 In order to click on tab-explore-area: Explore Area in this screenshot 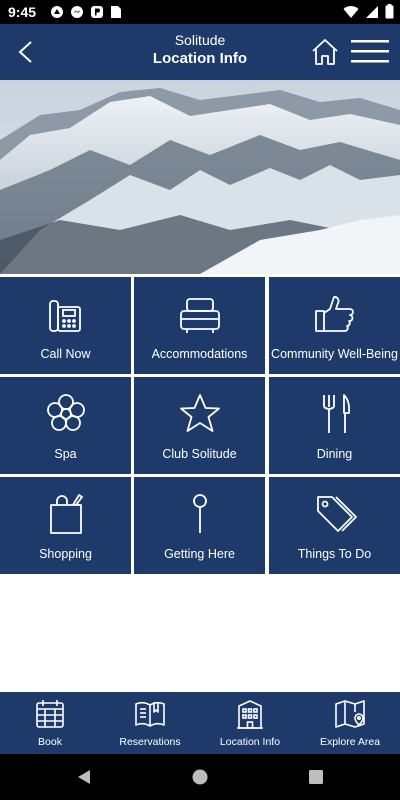, I will do `click(350, 723)`.